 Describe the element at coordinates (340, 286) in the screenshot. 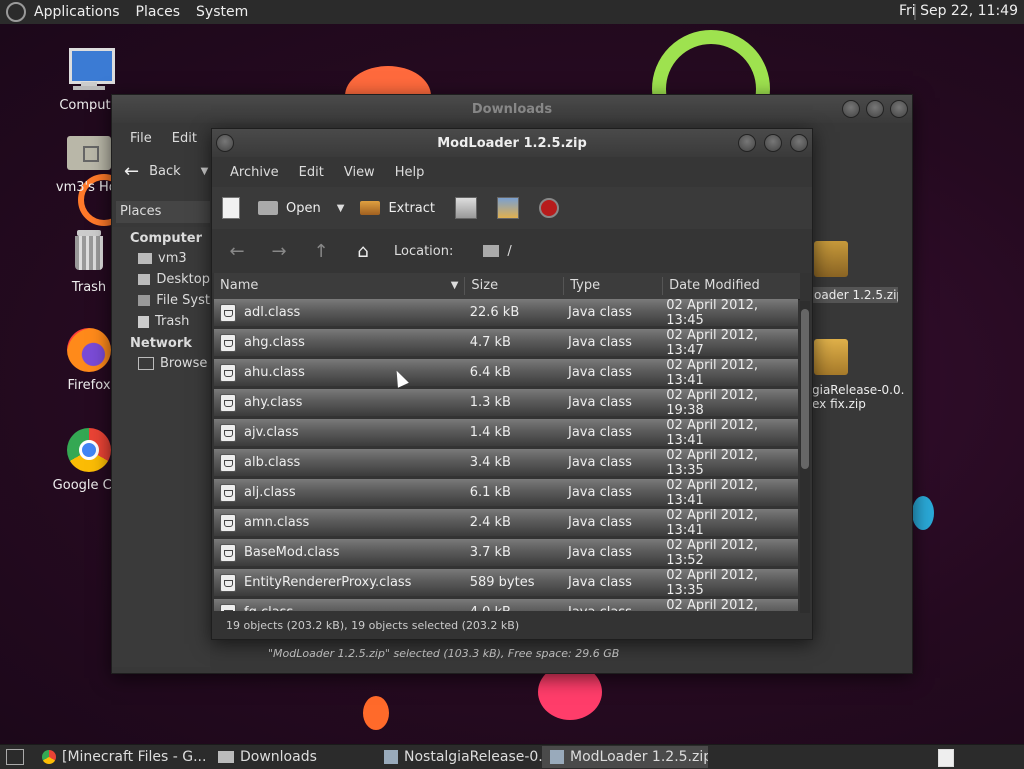

I see `column-name: Name ▼` at that location.